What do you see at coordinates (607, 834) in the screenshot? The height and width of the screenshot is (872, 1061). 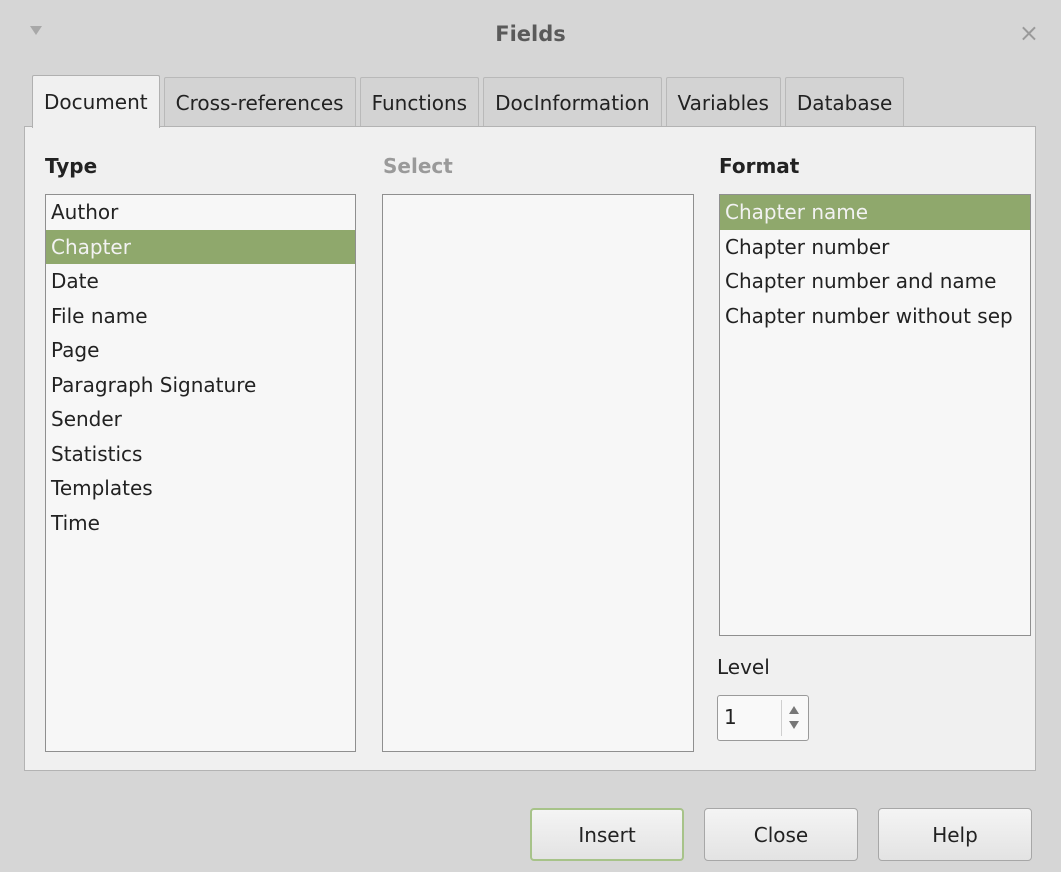 I see `insert-button: Insert` at bounding box center [607, 834].